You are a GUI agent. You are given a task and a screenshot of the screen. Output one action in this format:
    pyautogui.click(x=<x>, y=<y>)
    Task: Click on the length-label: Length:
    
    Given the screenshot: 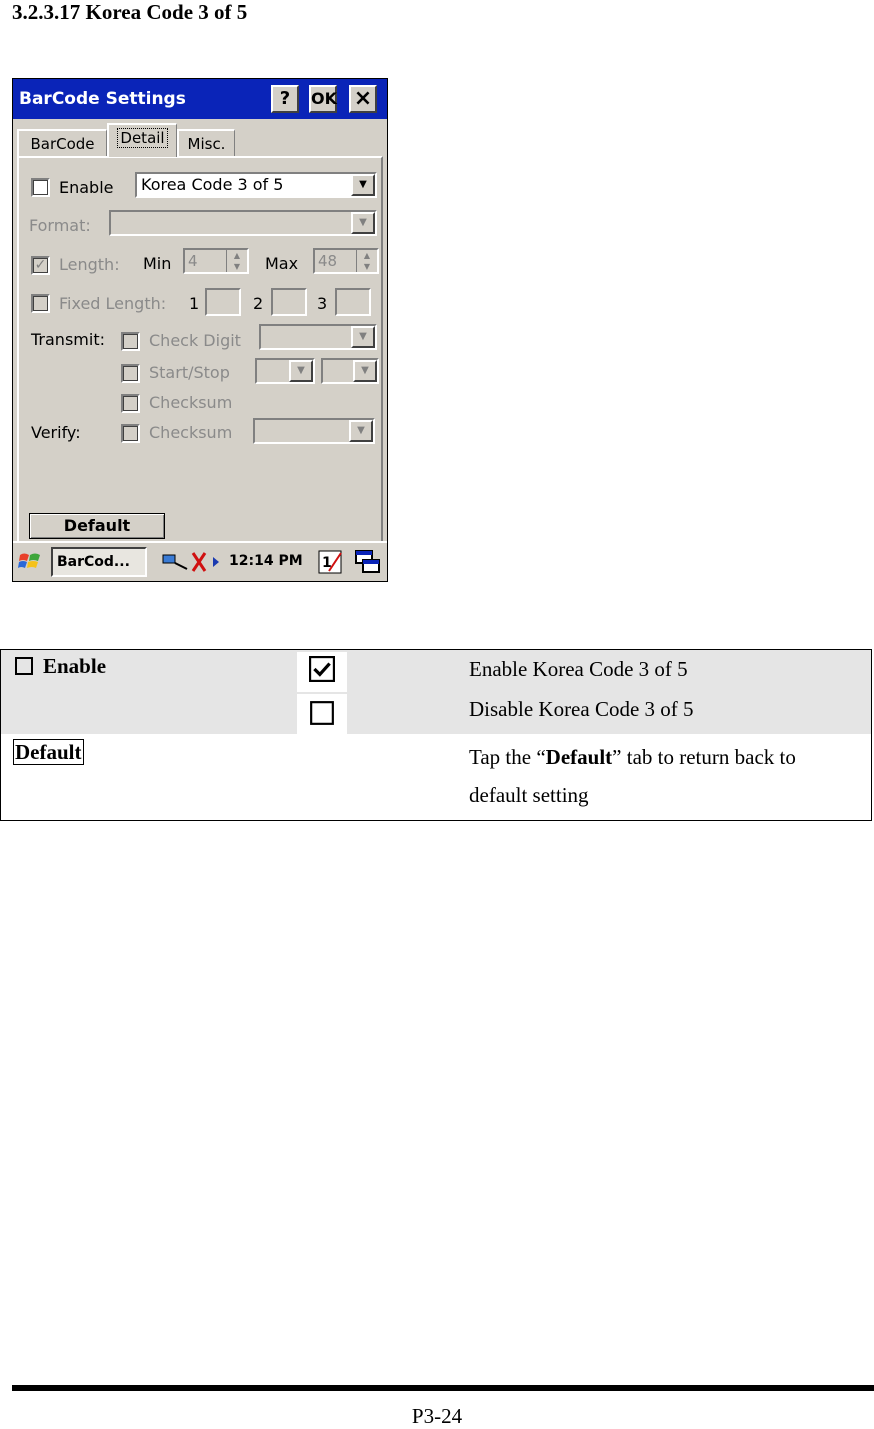 What is the action you would take?
    pyautogui.click(x=89, y=264)
    